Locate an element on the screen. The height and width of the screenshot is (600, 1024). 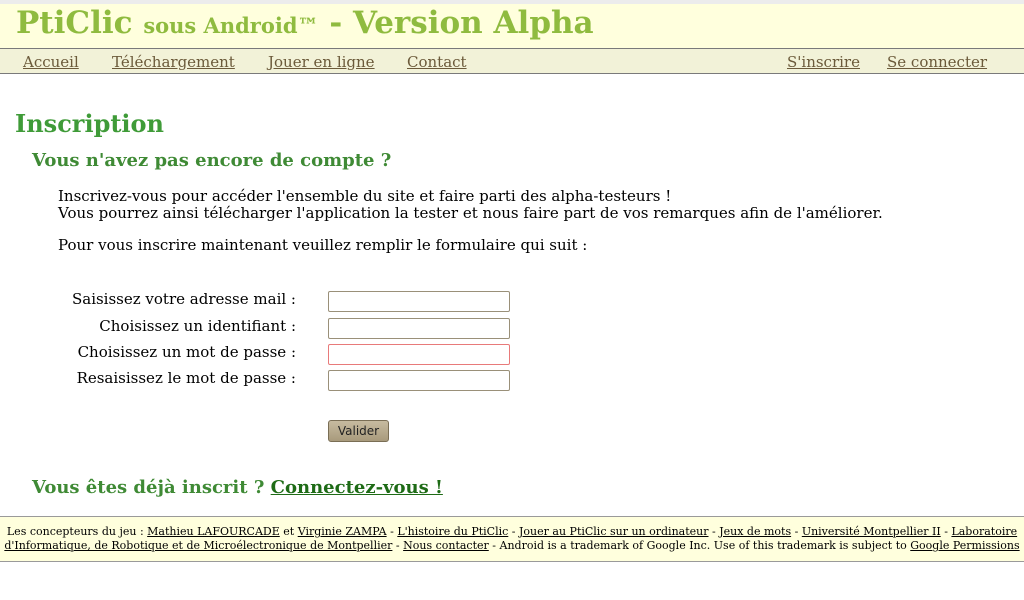
login-link: Connectez-vous ! is located at coordinates (357, 487).